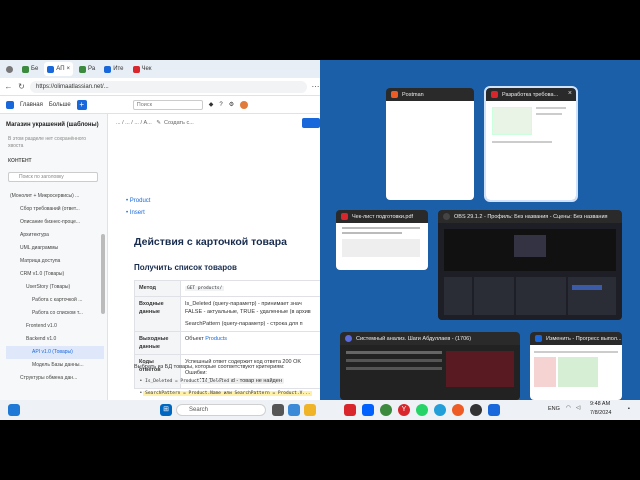 This screenshot has height=480, width=640. What do you see at coordinates (311, 123) in the screenshot?
I see `publish-button` at bounding box center [311, 123].